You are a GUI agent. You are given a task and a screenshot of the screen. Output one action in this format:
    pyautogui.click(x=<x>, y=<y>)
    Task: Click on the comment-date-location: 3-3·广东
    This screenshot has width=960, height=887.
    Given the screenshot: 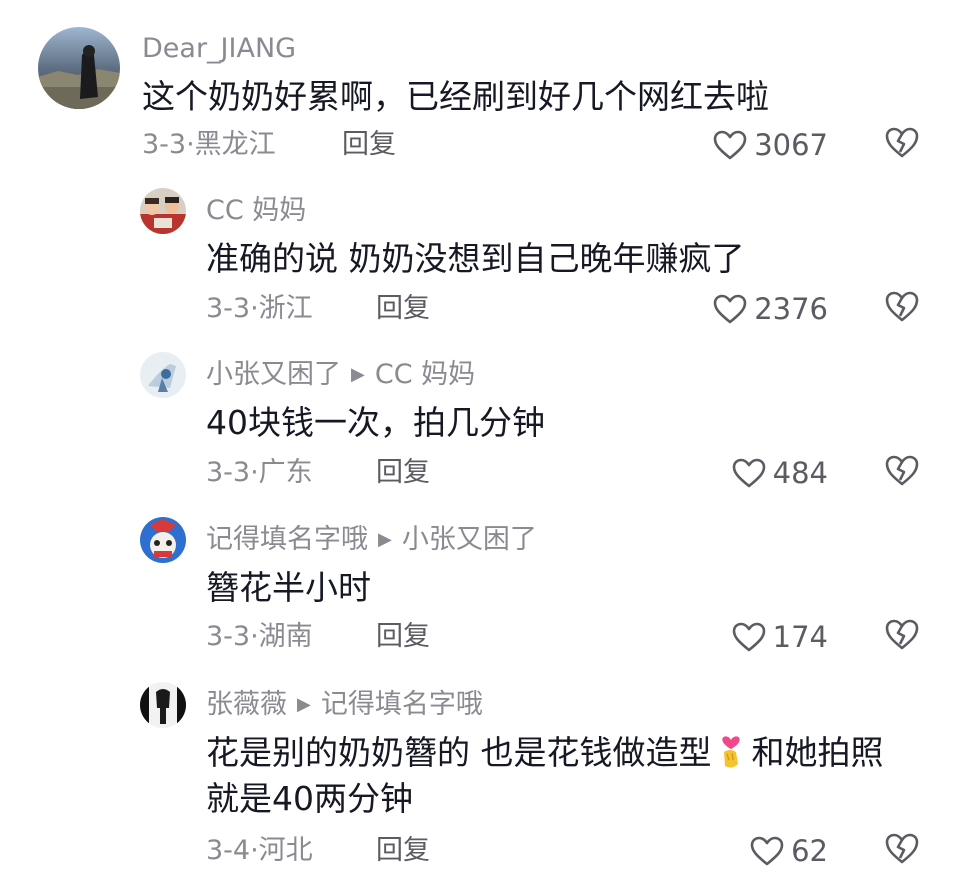 What is the action you would take?
    pyautogui.click(x=259, y=472)
    